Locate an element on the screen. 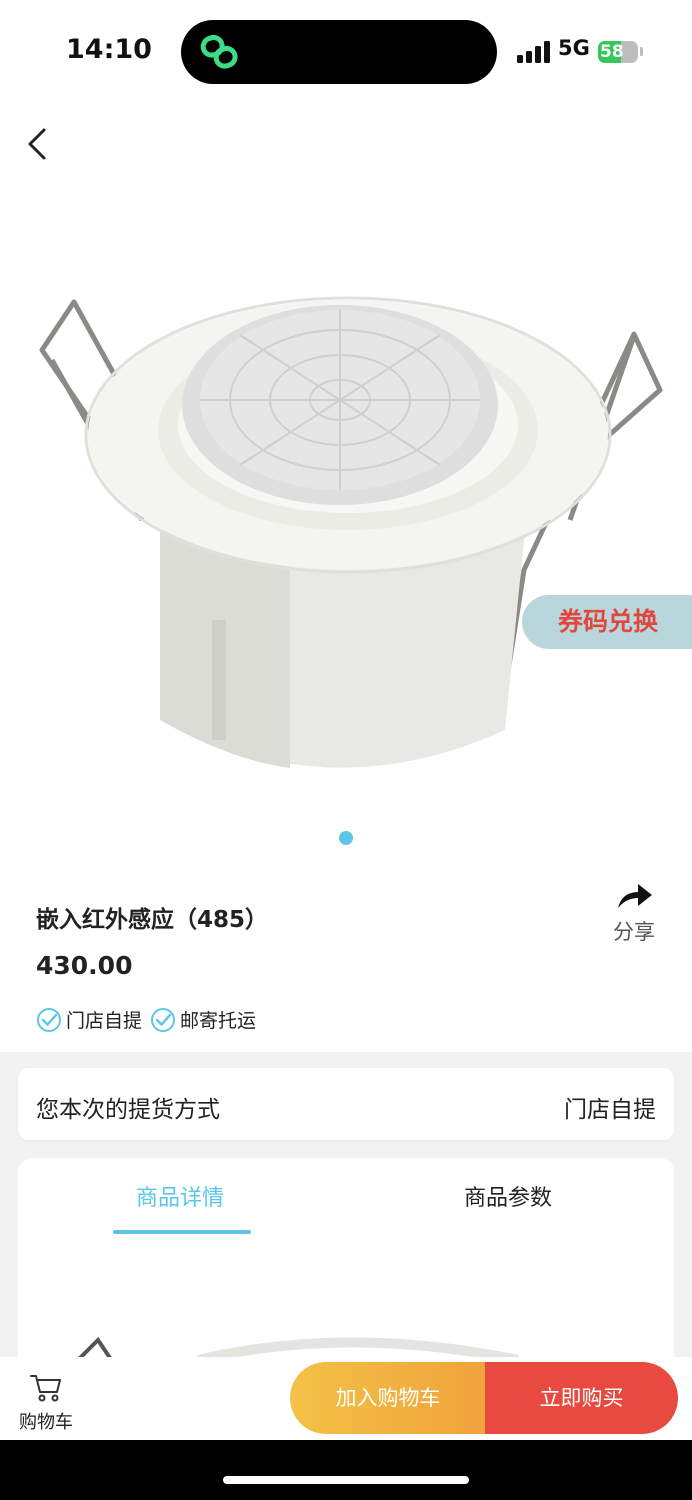  pickup-method-row: 您本次的提货方式 门店自提 is located at coordinates (346, 1104).